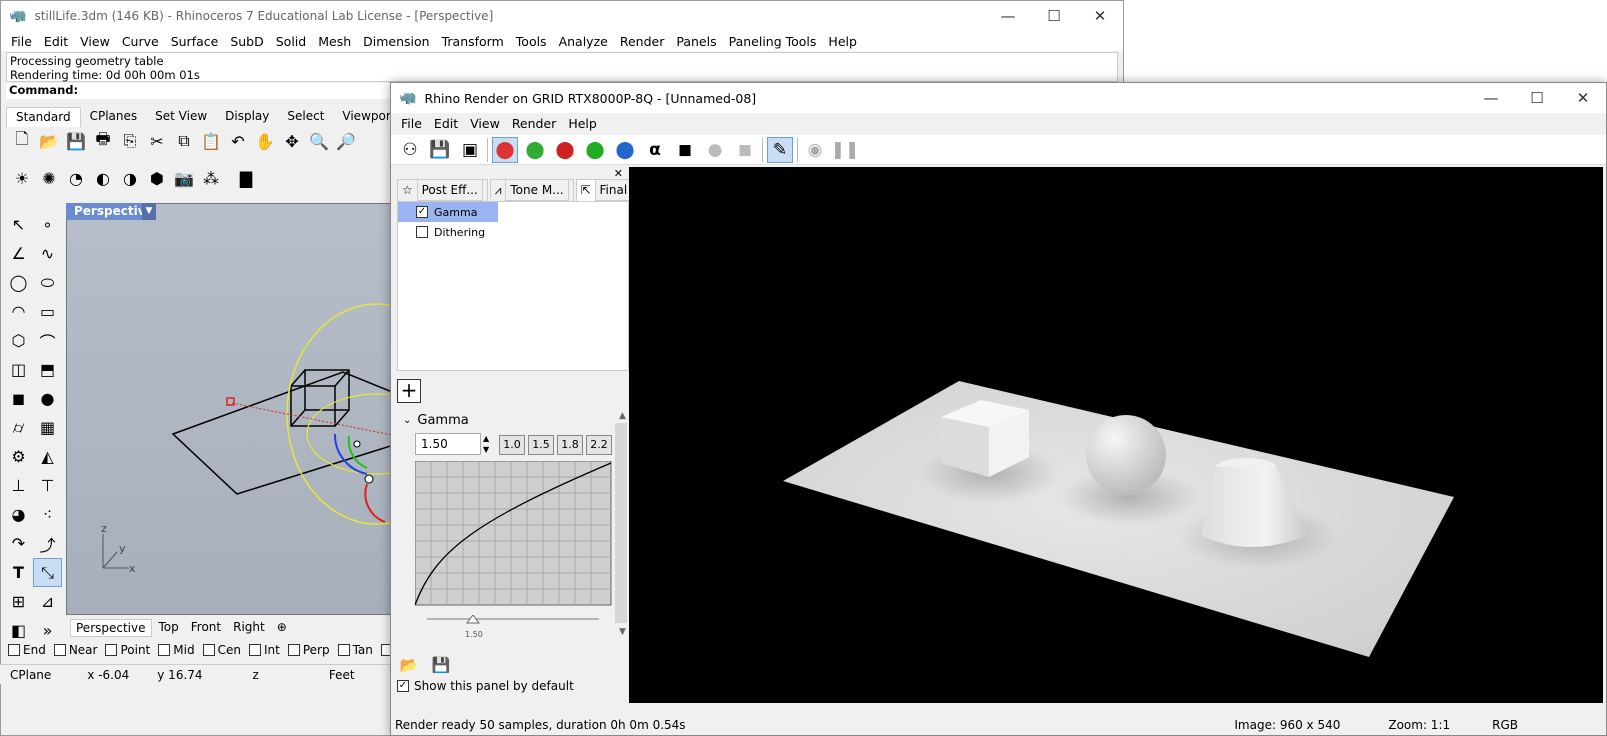 The height and width of the screenshot is (736, 1607). What do you see at coordinates (622, 632) in the screenshot?
I see `scroll-down-icon: ▼` at bounding box center [622, 632].